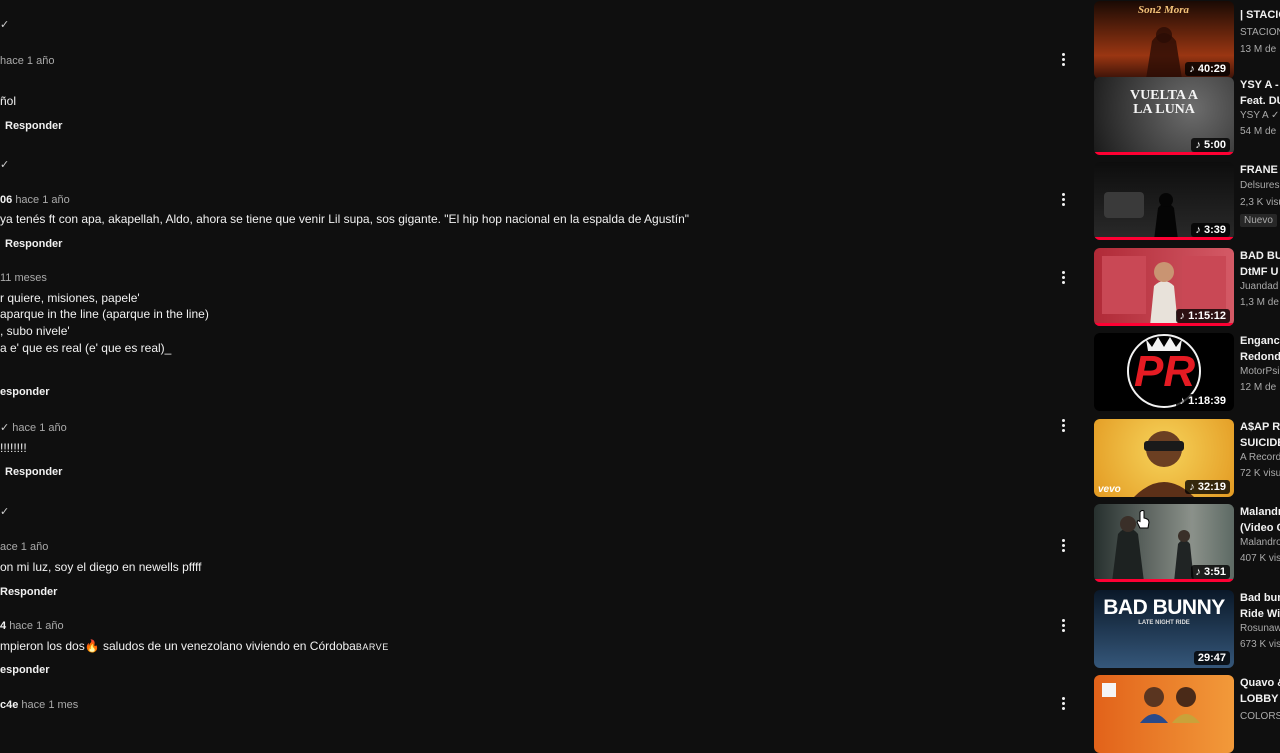 The width and height of the screenshot is (1280, 753). I want to click on video-duration: ♪ 1:15:12, so click(1202, 316).